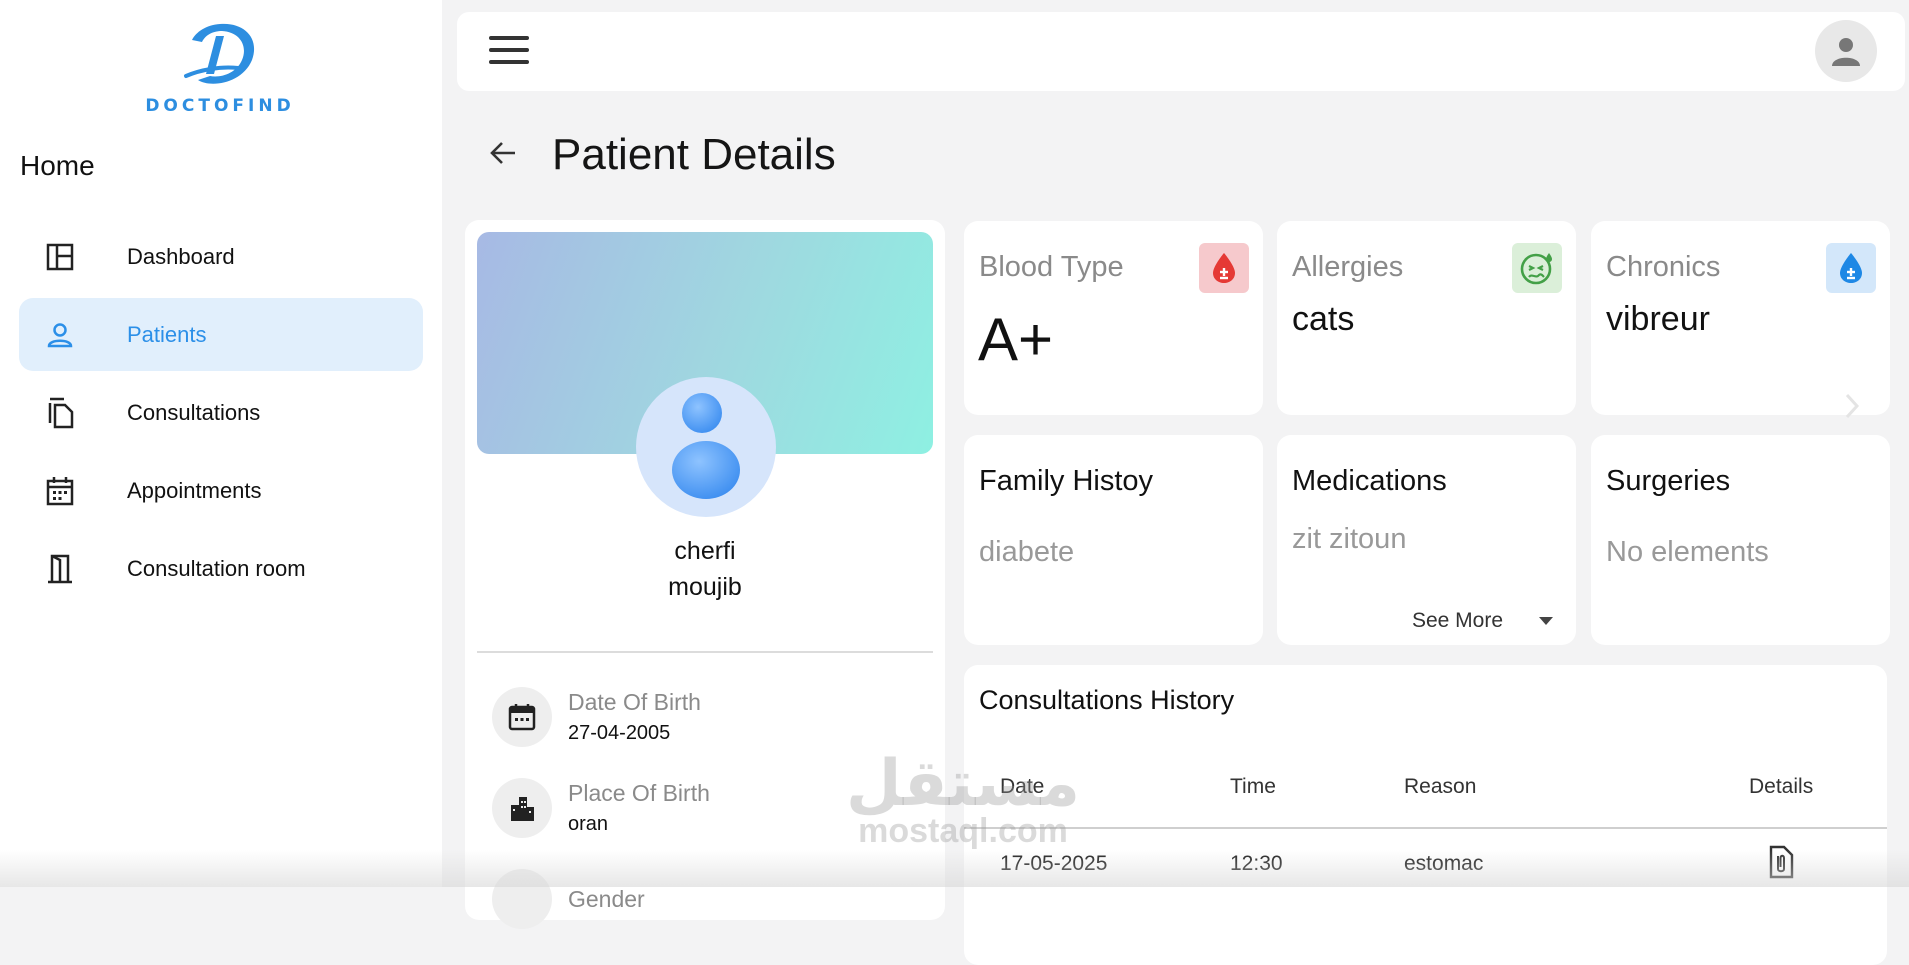  I want to click on sidebar-item-label: Patients, so click(167, 334).